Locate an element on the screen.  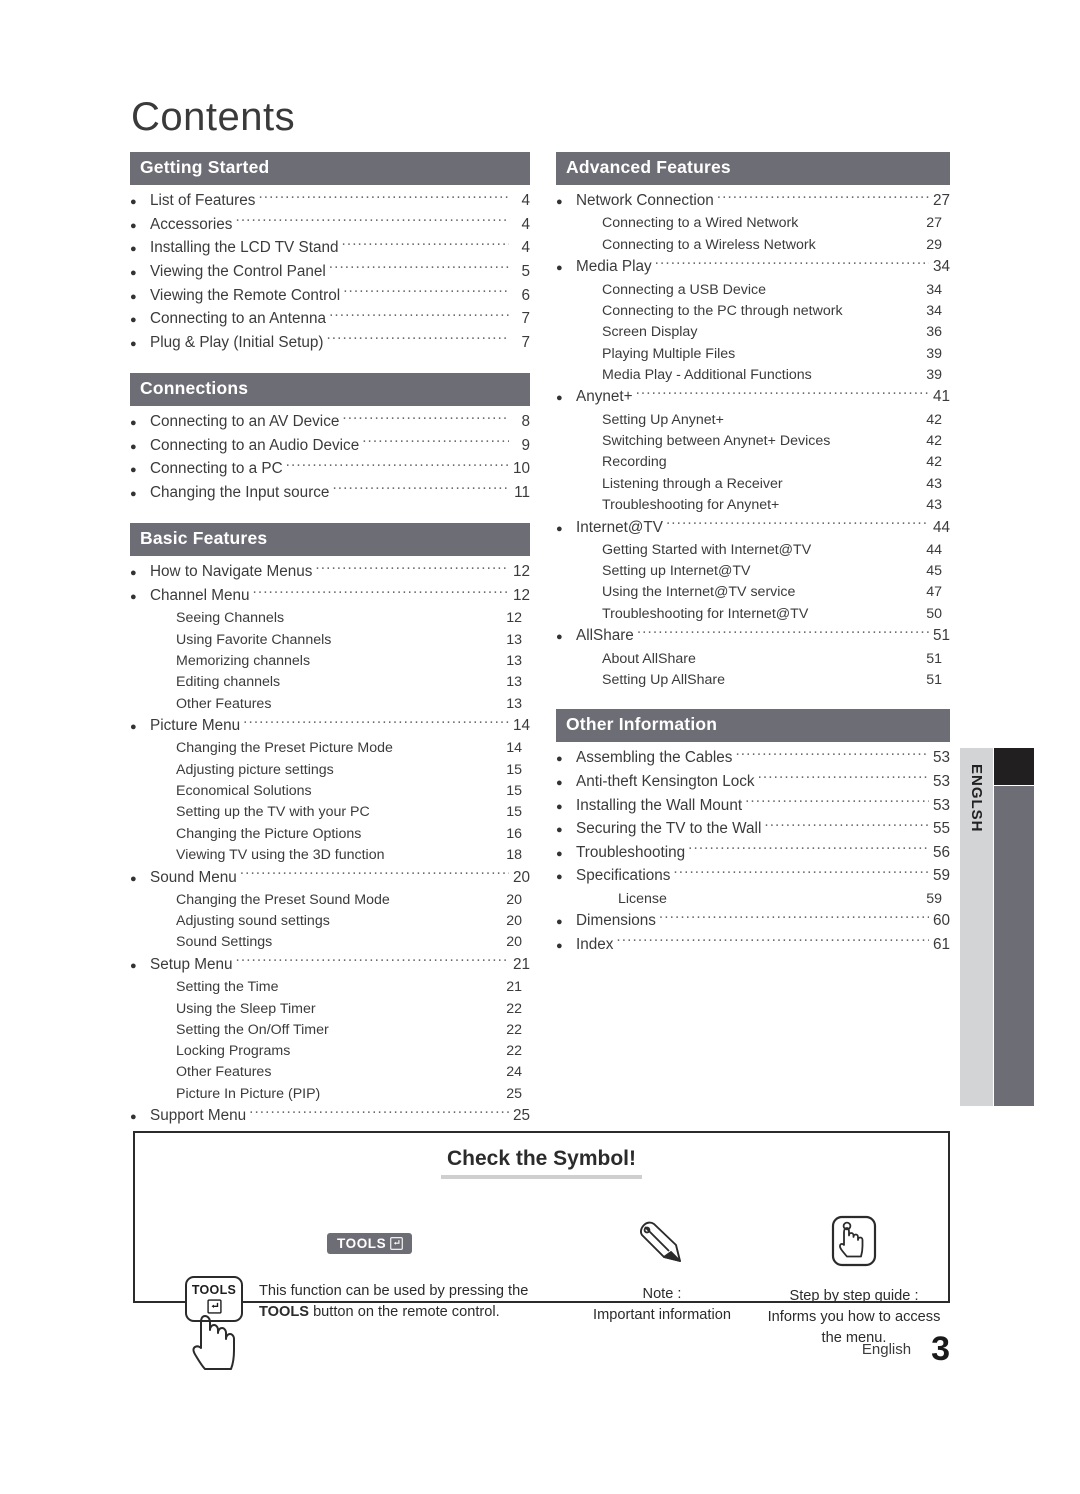
toc-subentry: Changing the Preset Picture Mode 14 is located at coordinates (330, 748).